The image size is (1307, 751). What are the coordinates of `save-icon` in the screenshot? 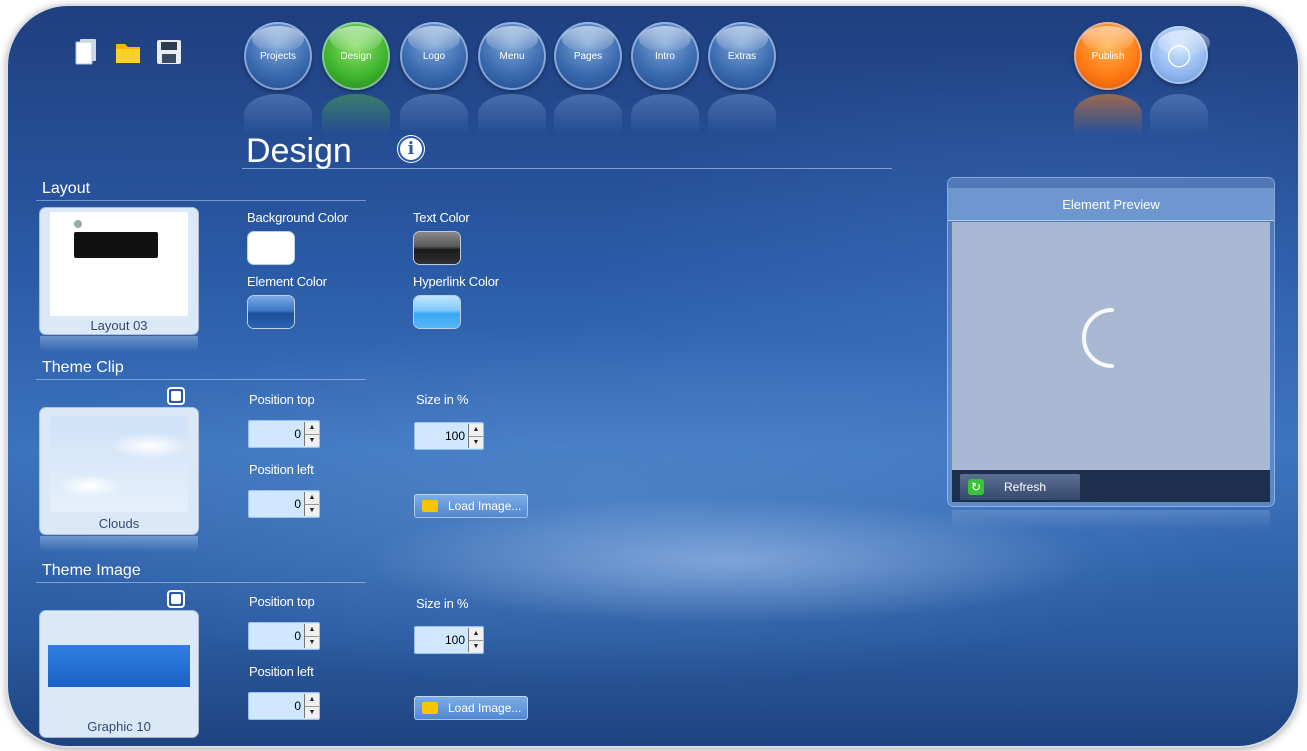 It's located at (168, 52).